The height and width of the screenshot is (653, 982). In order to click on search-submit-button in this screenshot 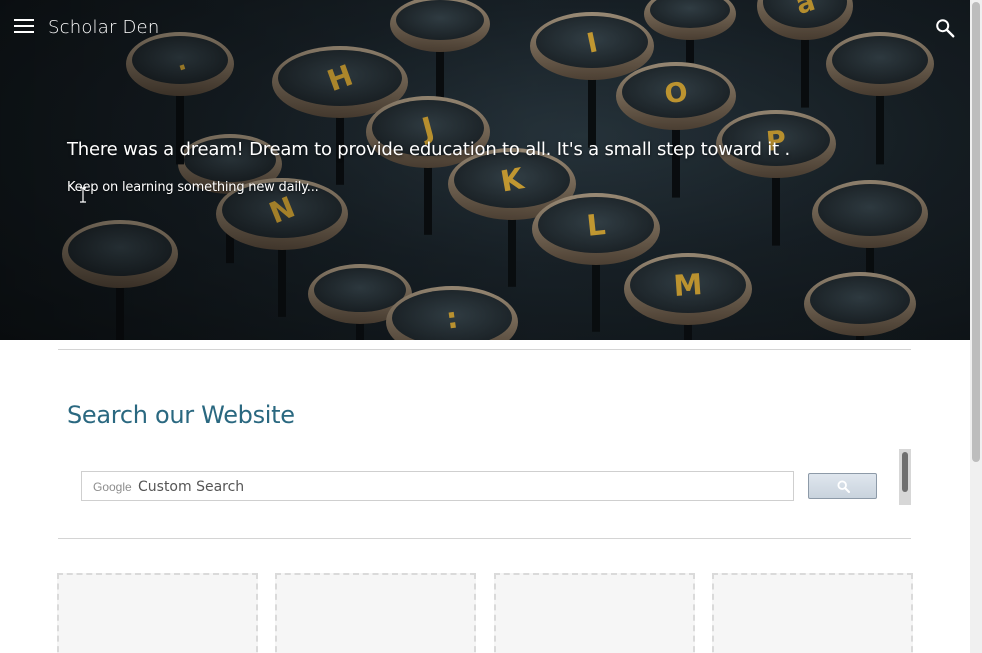, I will do `click(842, 486)`.